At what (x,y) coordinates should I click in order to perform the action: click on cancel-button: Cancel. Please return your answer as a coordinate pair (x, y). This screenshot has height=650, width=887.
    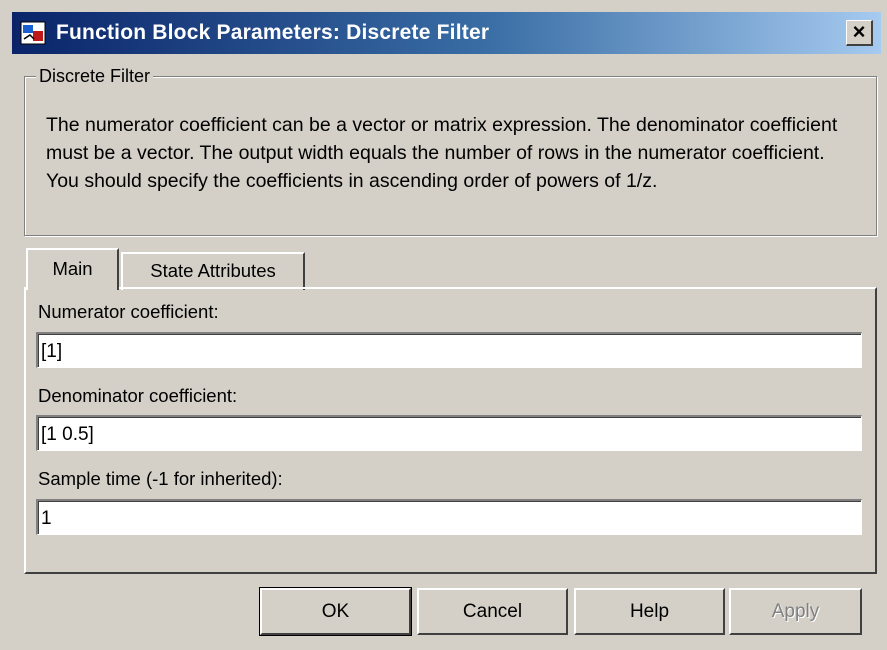
    Looking at the image, I should click on (492, 611).